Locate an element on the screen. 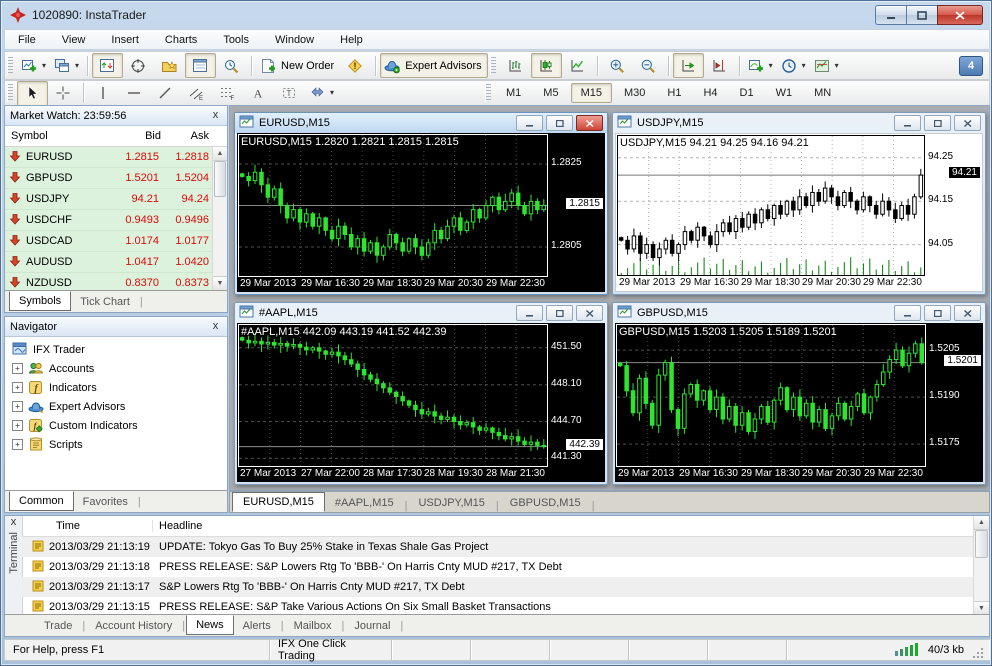  column-bid: Bid is located at coordinates (134, 136).